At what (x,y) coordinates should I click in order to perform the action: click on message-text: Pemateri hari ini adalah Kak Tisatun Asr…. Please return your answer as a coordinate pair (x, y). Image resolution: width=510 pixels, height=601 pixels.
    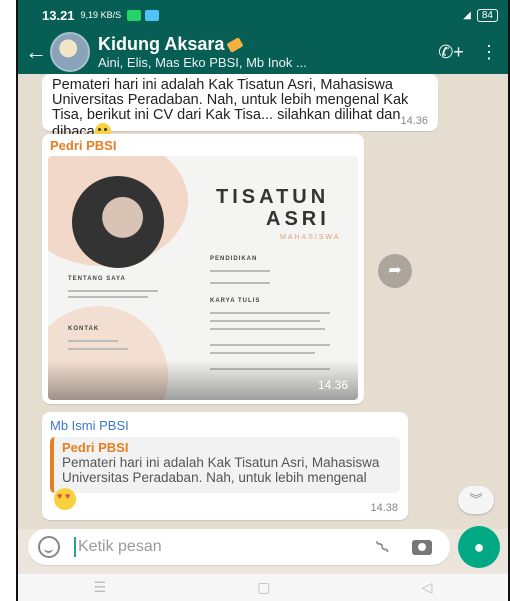
    Looking at the image, I should click on (240, 109).